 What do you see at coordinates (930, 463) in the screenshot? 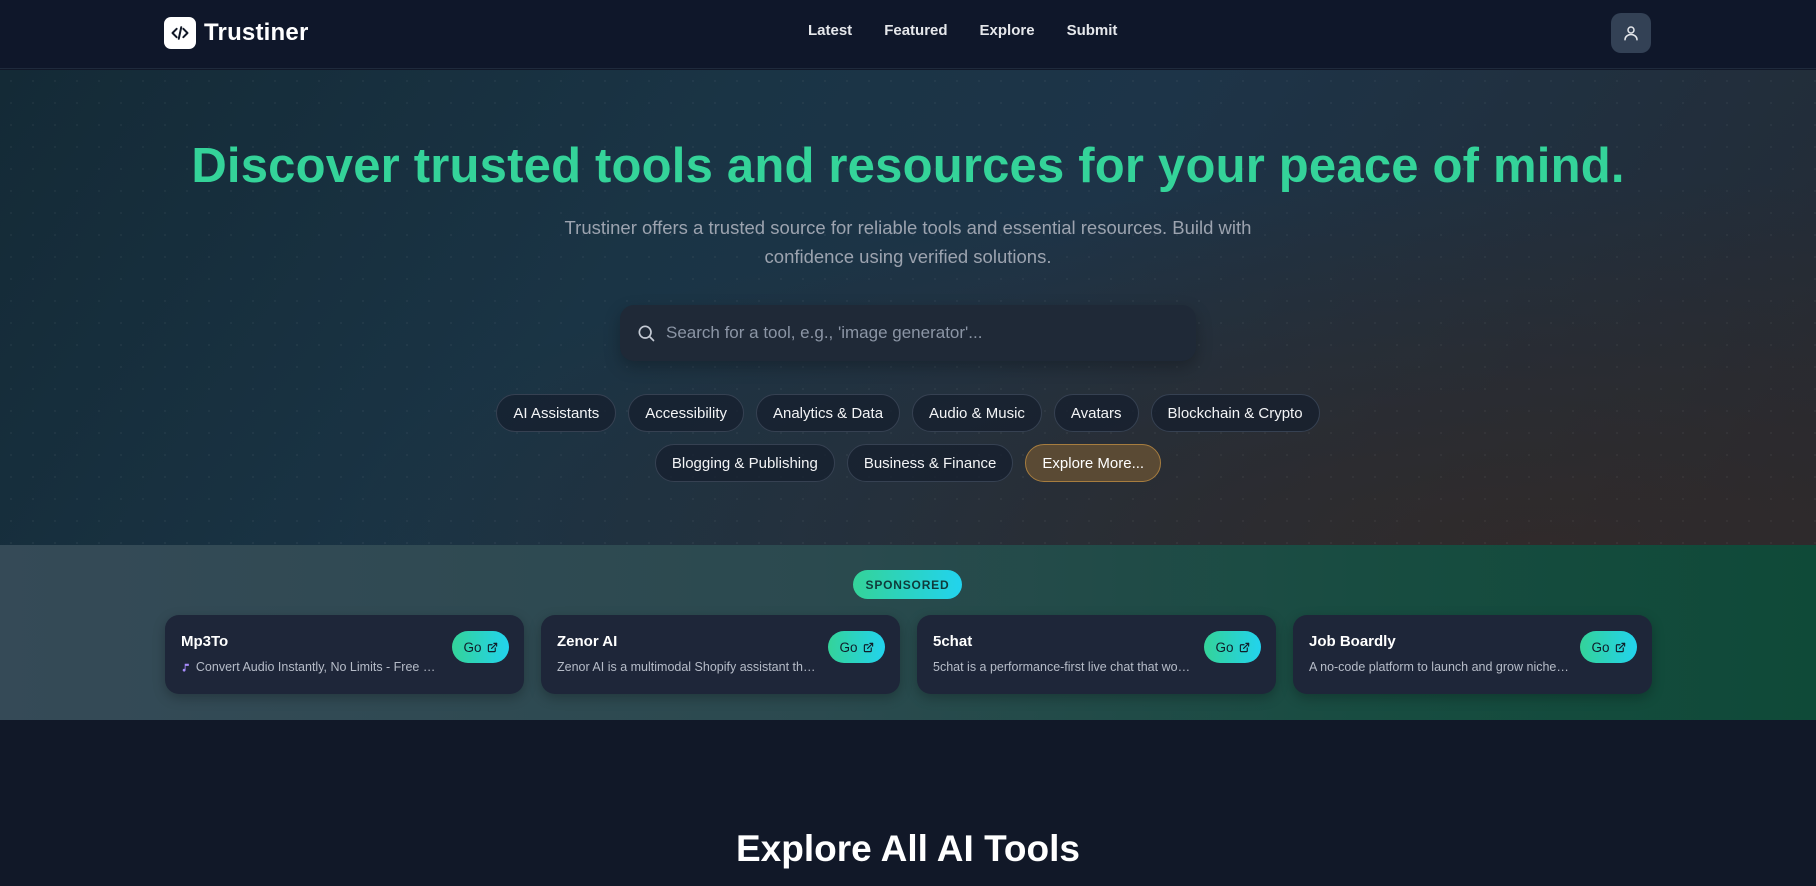
I see `category-chip: Business & Finance` at bounding box center [930, 463].